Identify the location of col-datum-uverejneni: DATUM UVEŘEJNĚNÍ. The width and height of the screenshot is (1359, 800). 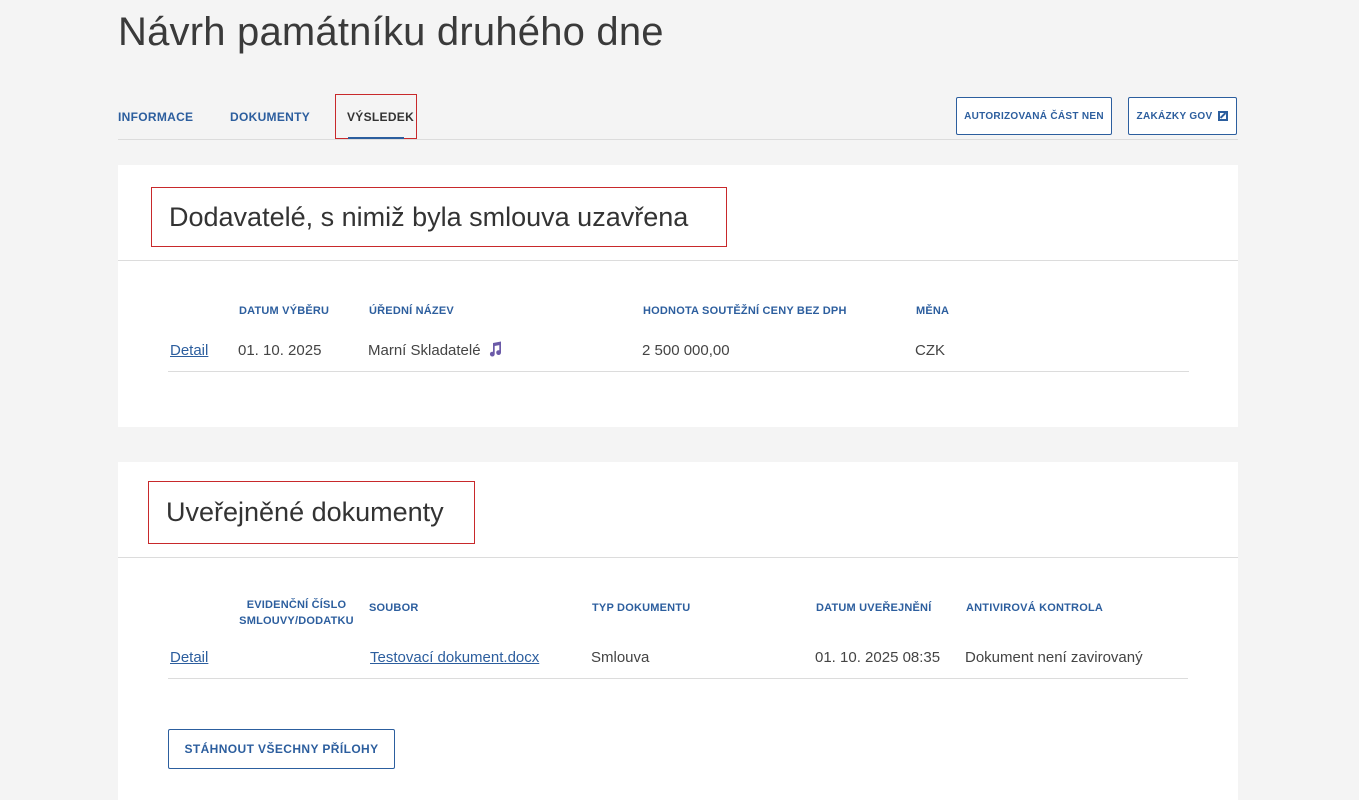
(874, 608).